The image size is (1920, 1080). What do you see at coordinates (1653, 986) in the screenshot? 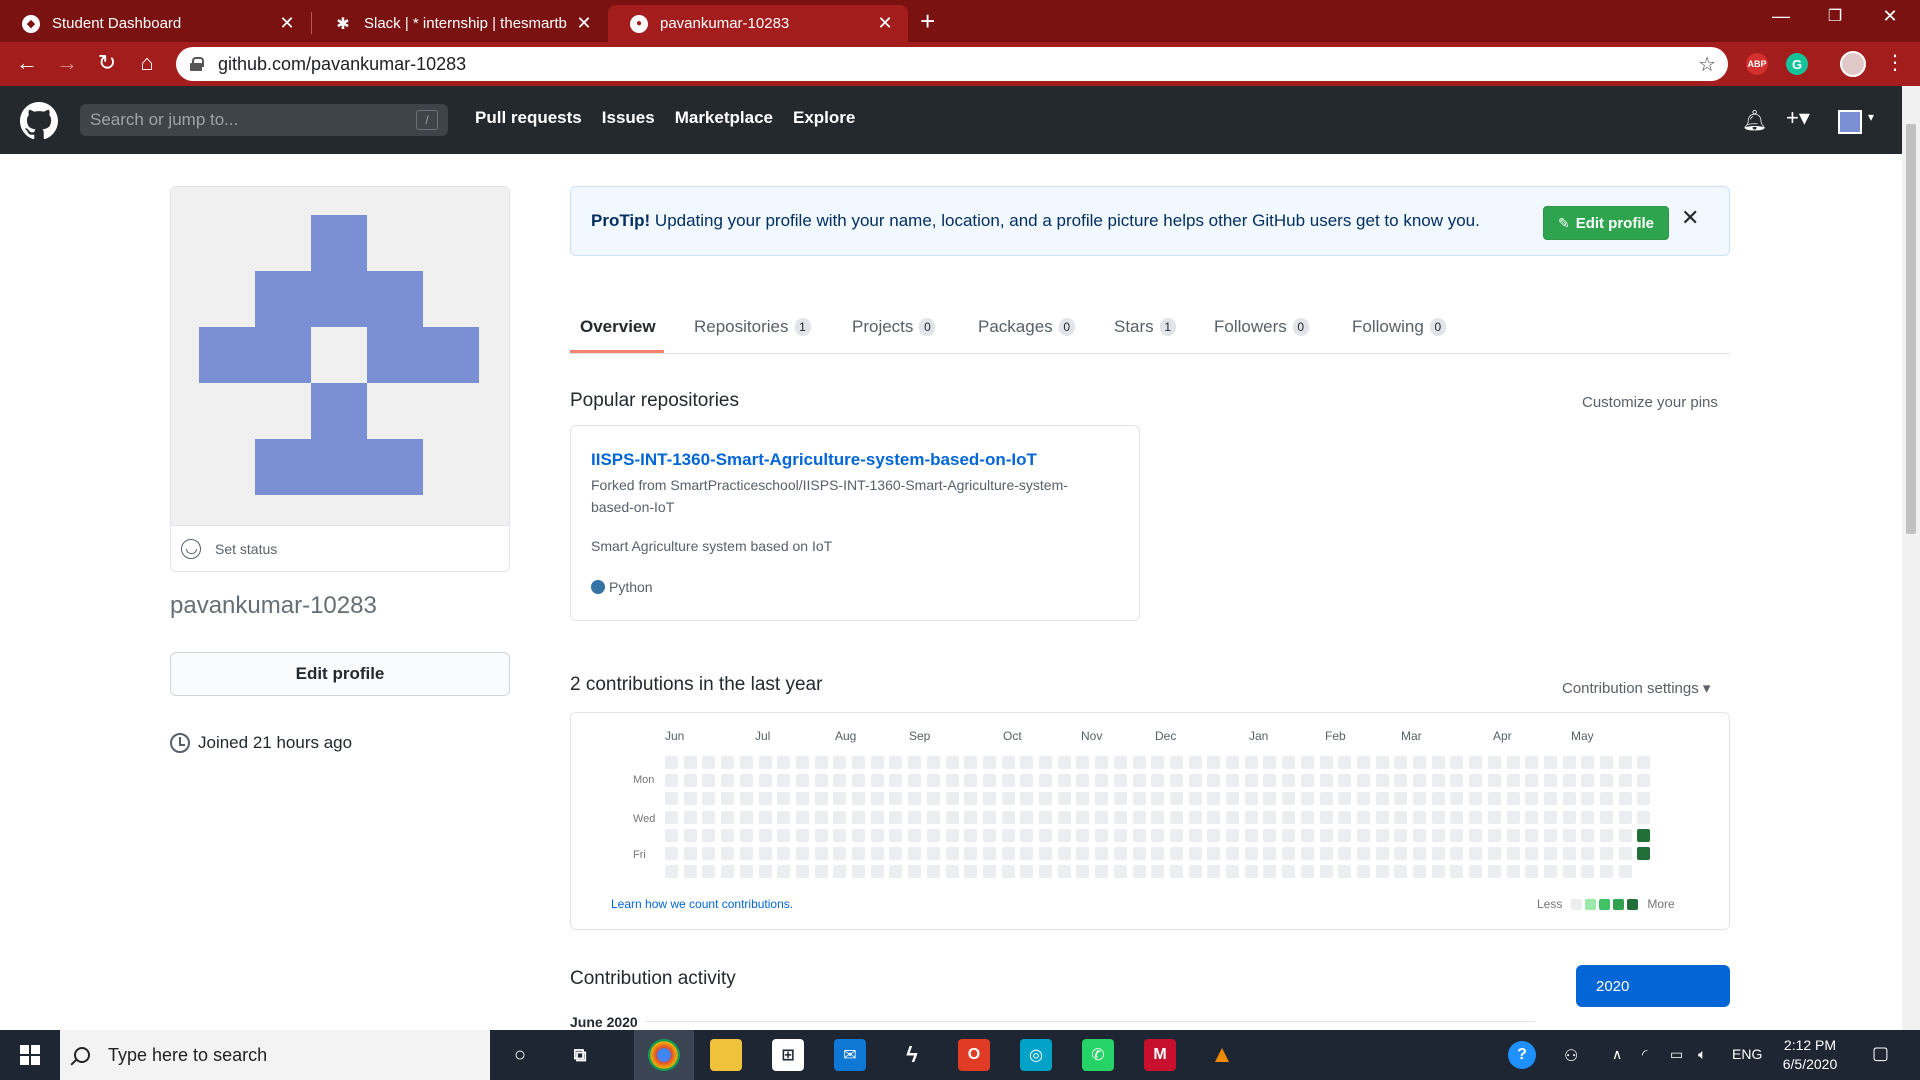
I see `year-2020-button: 2020` at bounding box center [1653, 986].